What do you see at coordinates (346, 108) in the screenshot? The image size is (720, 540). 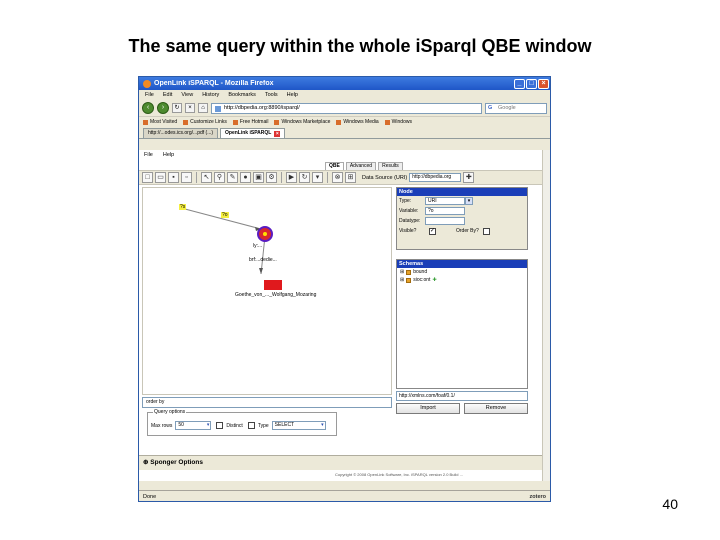 I see `url-input: http://dbpedia.org:8890/isparql/` at bounding box center [346, 108].